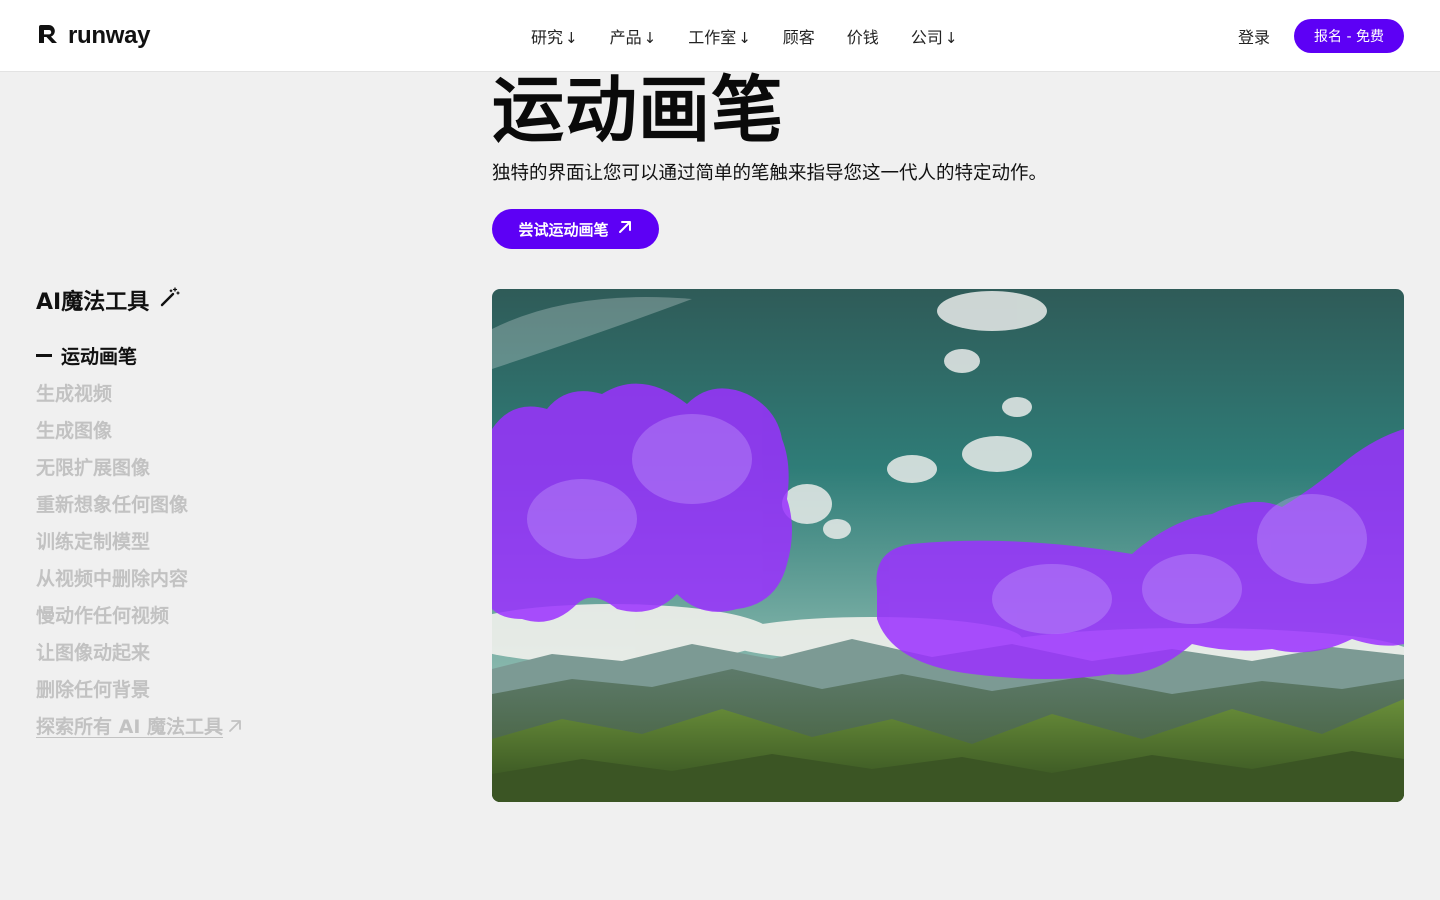 This screenshot has width=1440, height=900. Describe the element at coordinates (44, 355) in the screenshot. I see `active-indicator` at that location.